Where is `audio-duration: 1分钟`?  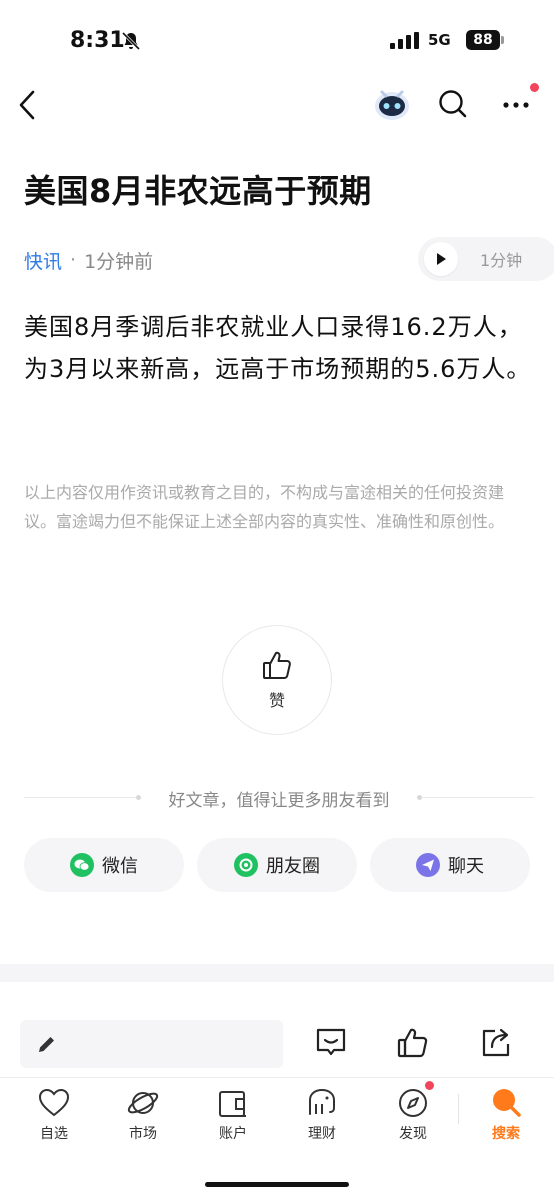 audio-duration: 1分钟 is located at coordinates (501, 260).